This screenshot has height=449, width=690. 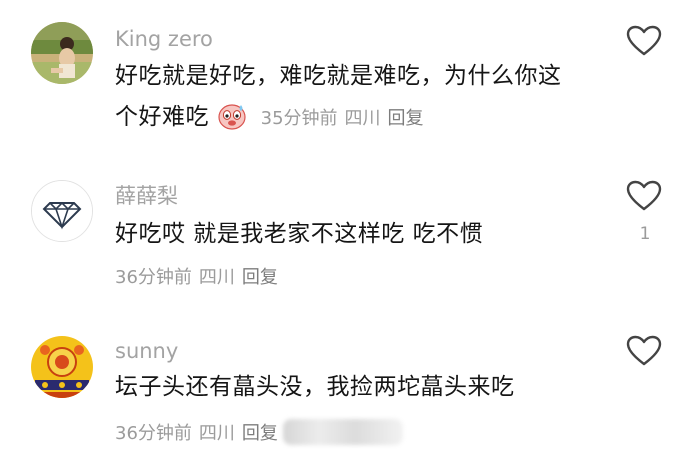 What do you see at coordinates (299, 234) in the screenshot?
I see `comment-text: 好吃哎 就是我老家不这样吃 吃不惯` at bounding box center [299, 234].